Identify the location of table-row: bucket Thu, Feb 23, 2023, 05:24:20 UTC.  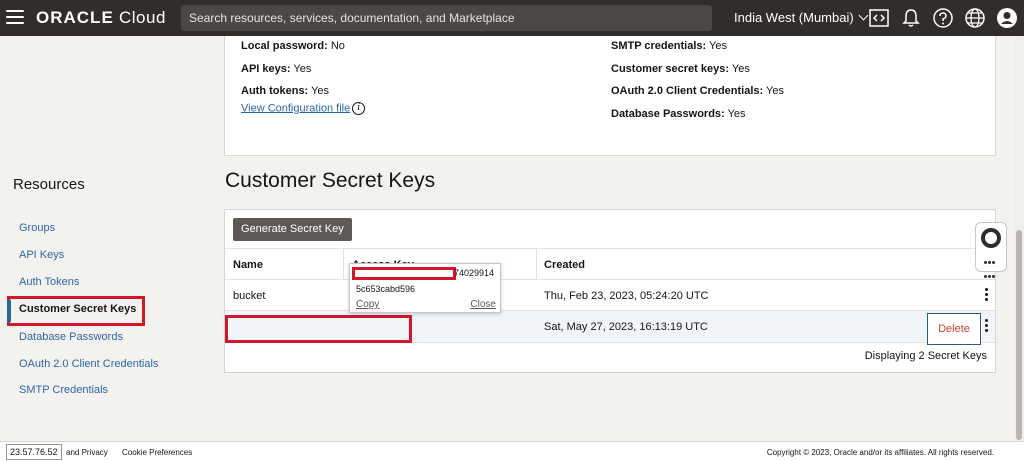
(610, 295).